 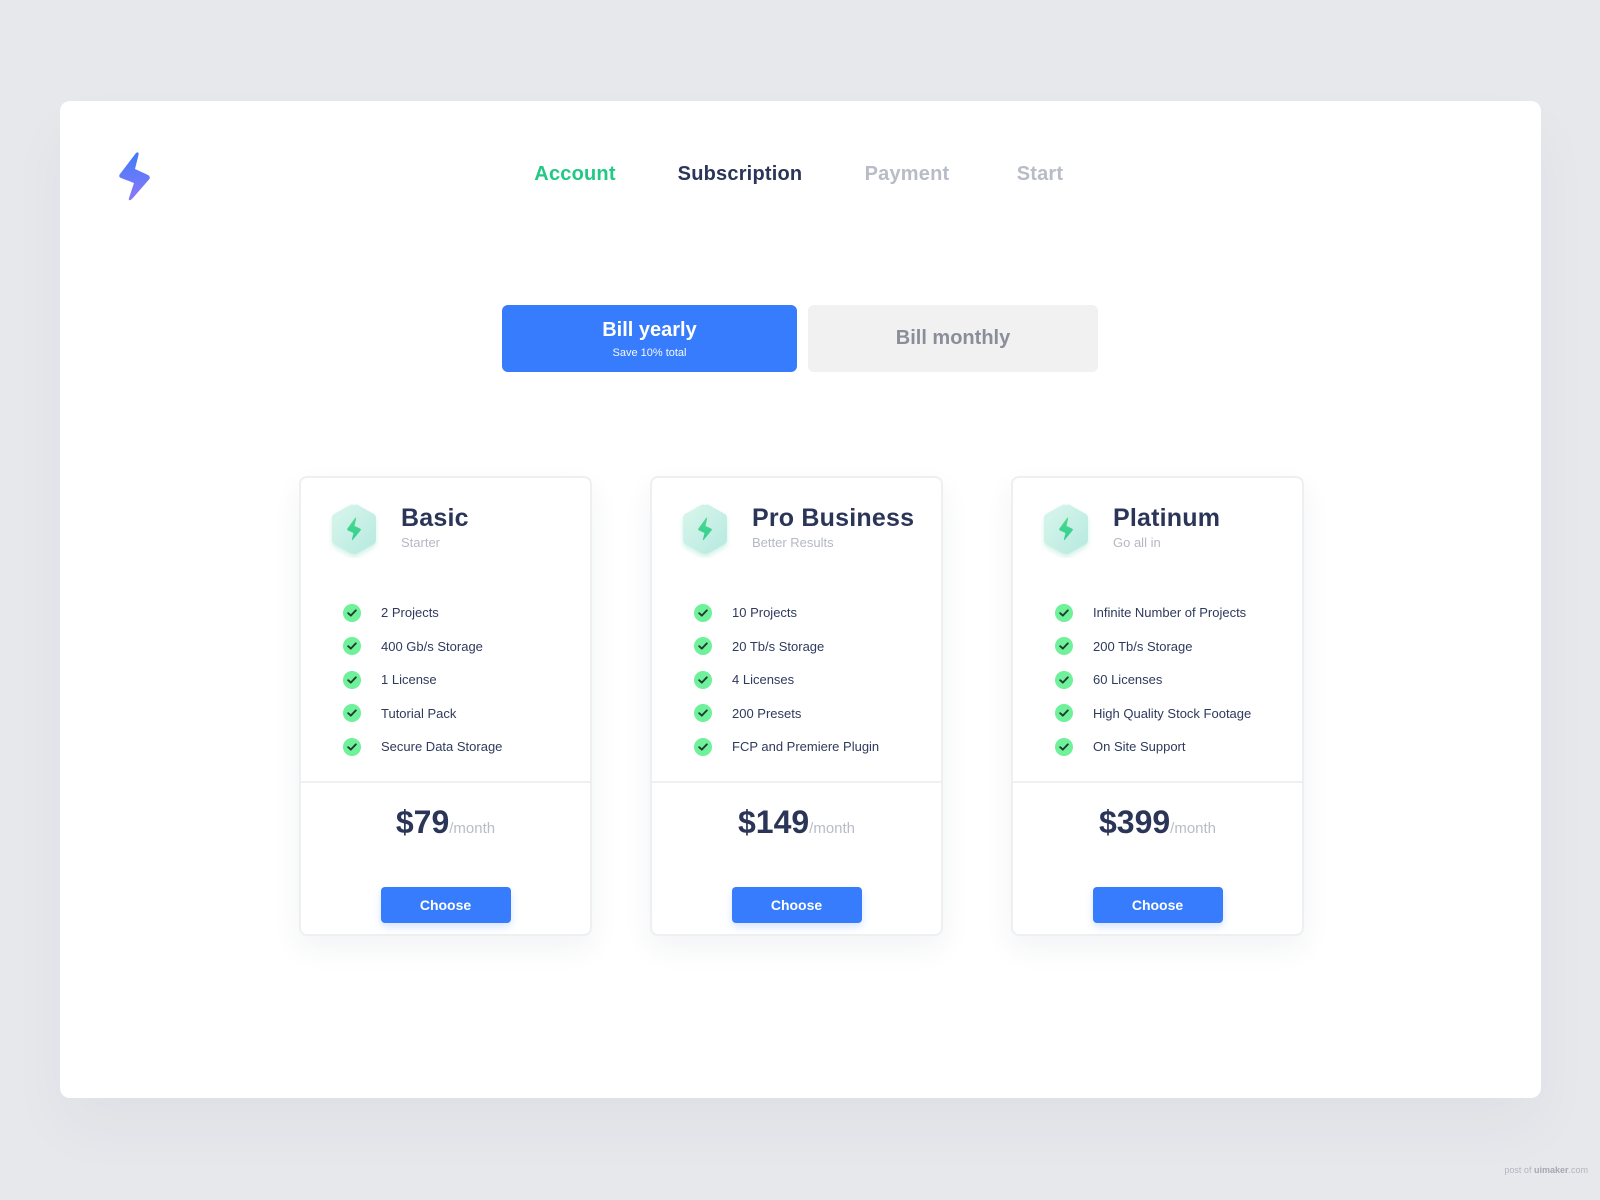 I want to click on plan-price: $399/month, so click(x=1157, y=822).